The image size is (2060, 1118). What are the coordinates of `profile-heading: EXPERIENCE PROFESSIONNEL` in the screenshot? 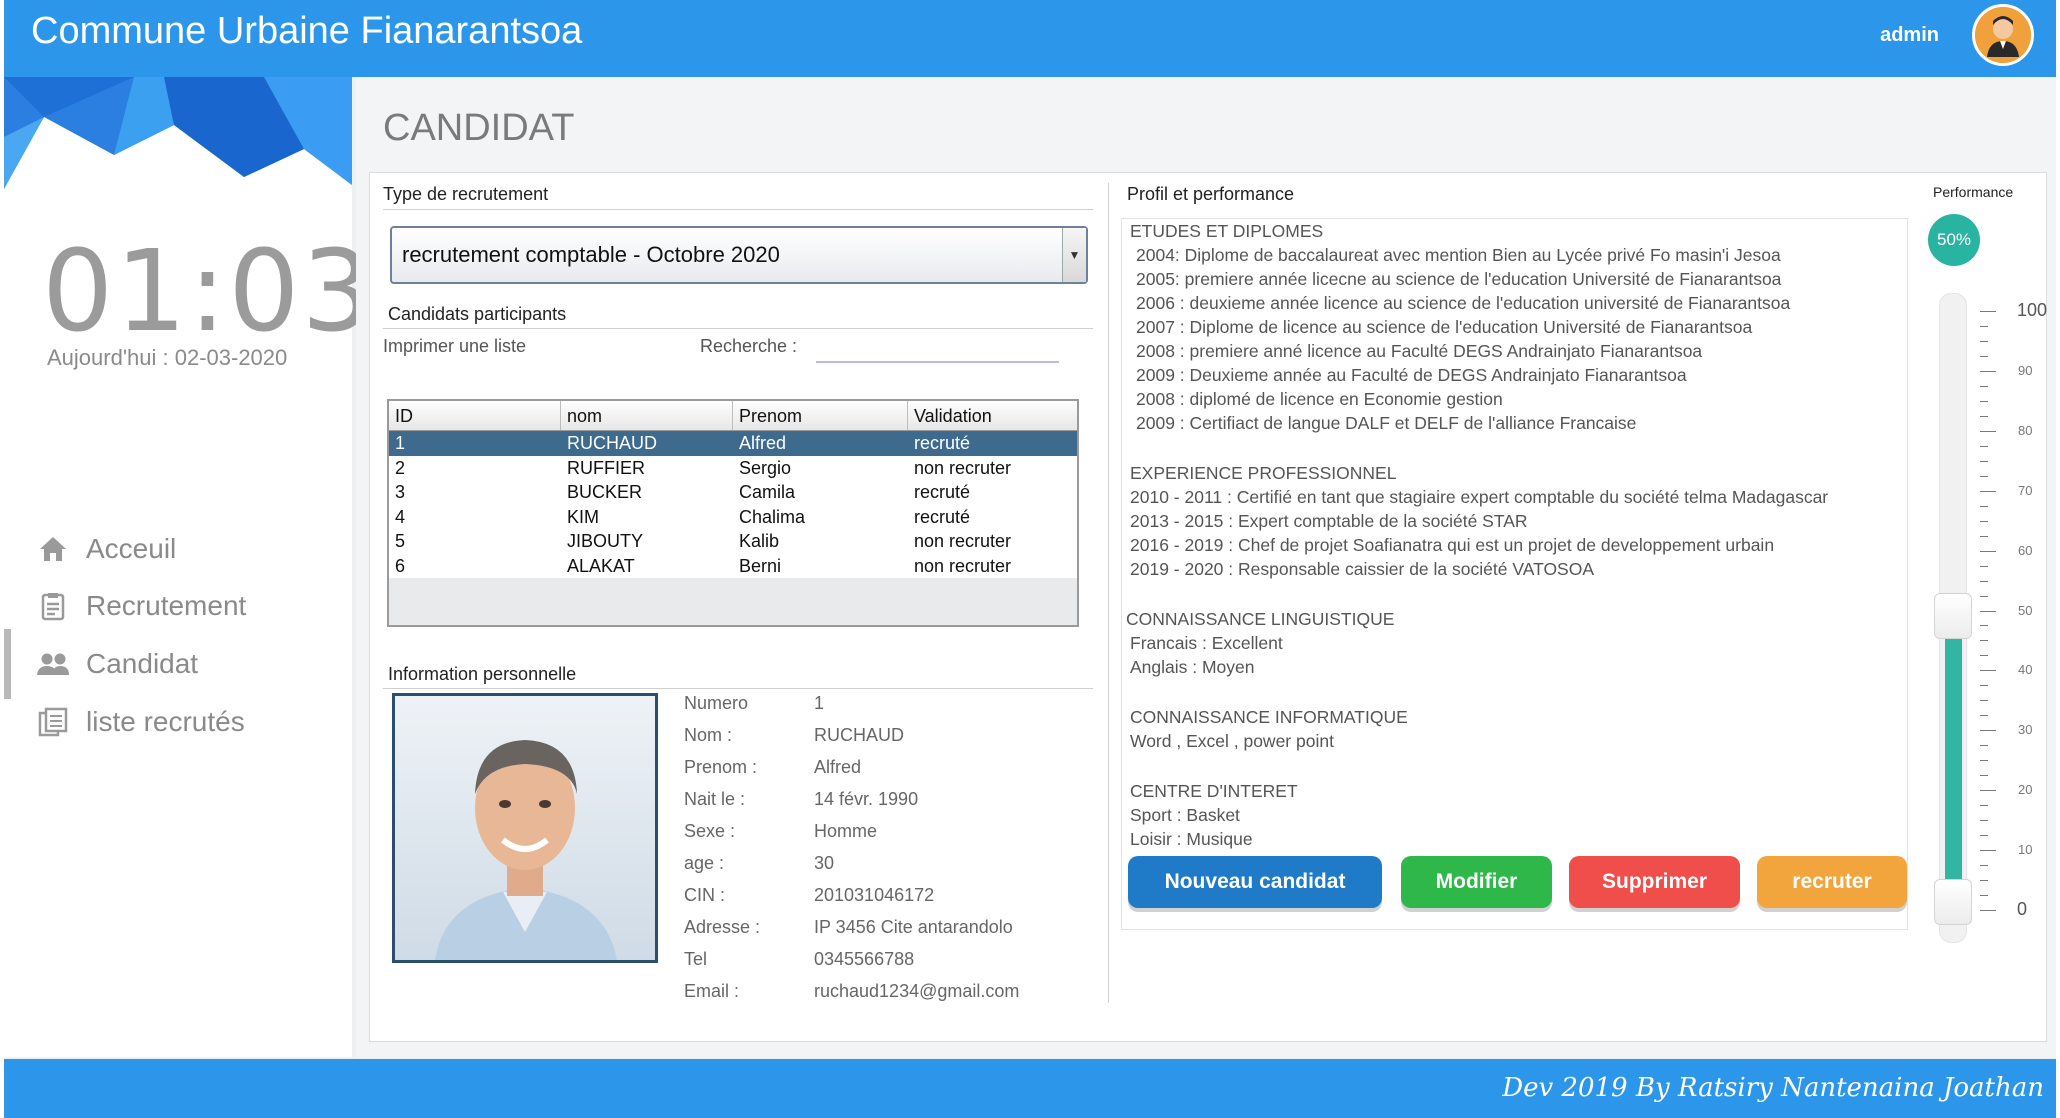 It's located at (1263, 473).